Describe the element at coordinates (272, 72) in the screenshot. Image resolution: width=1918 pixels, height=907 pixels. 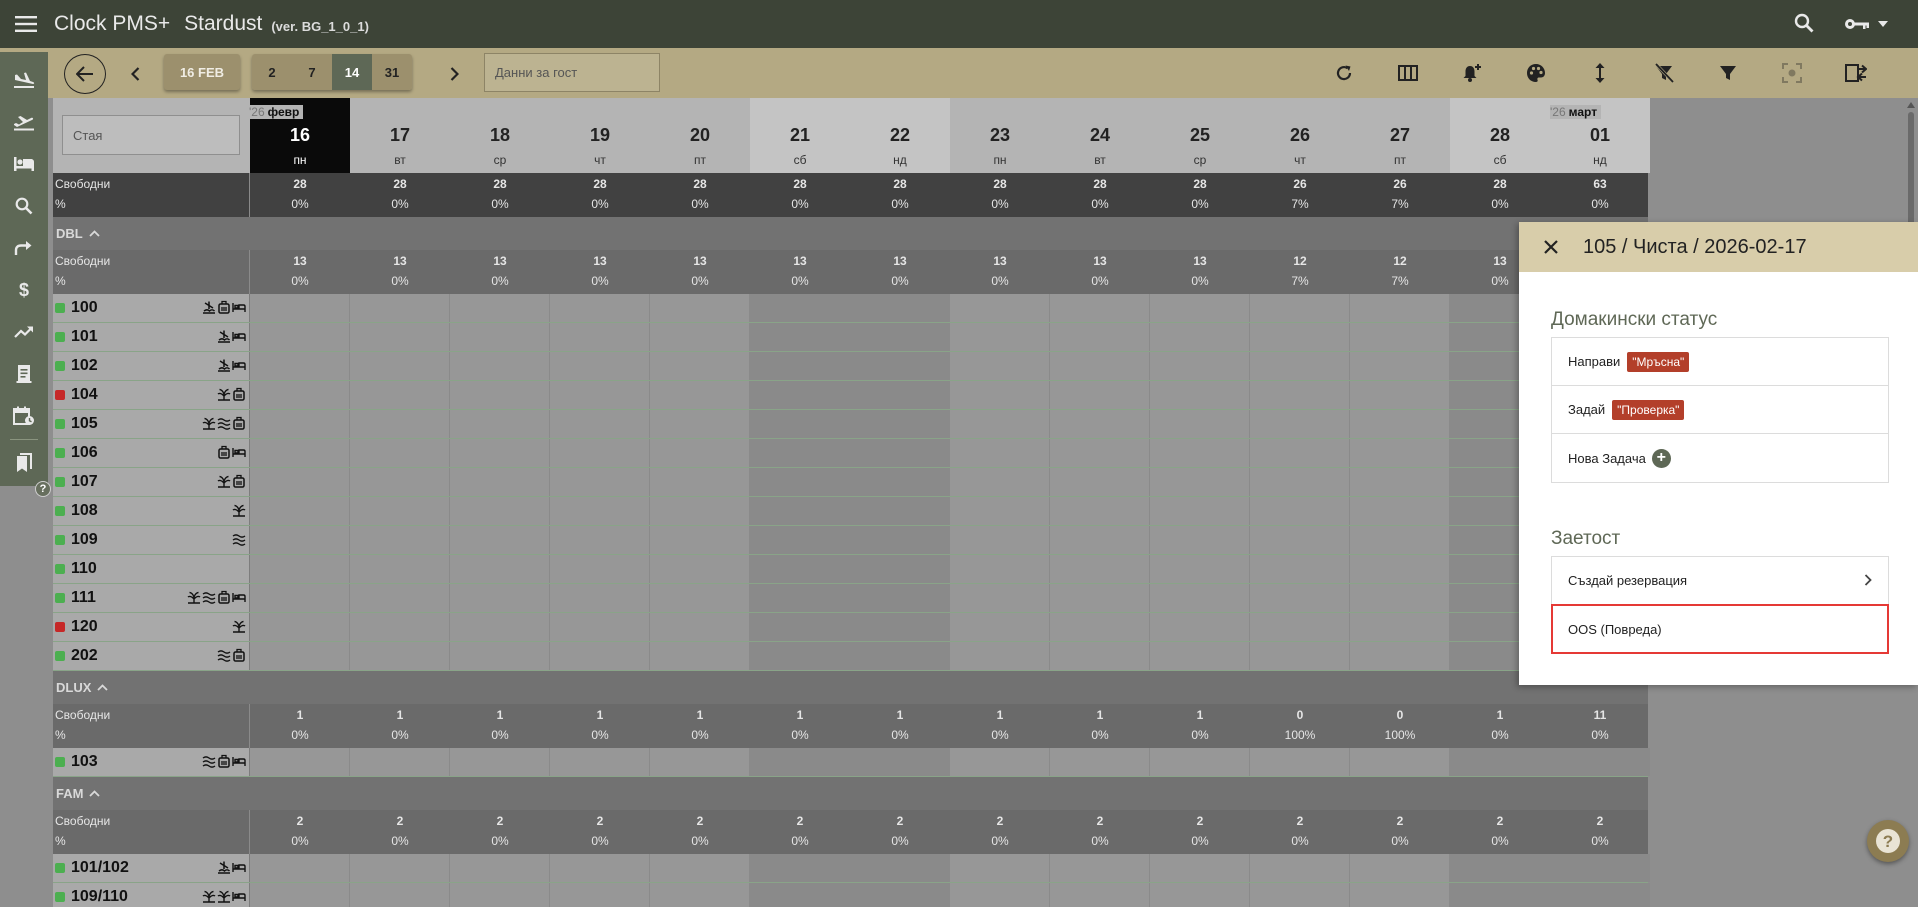
I see `zoom-option: 2` at that location.